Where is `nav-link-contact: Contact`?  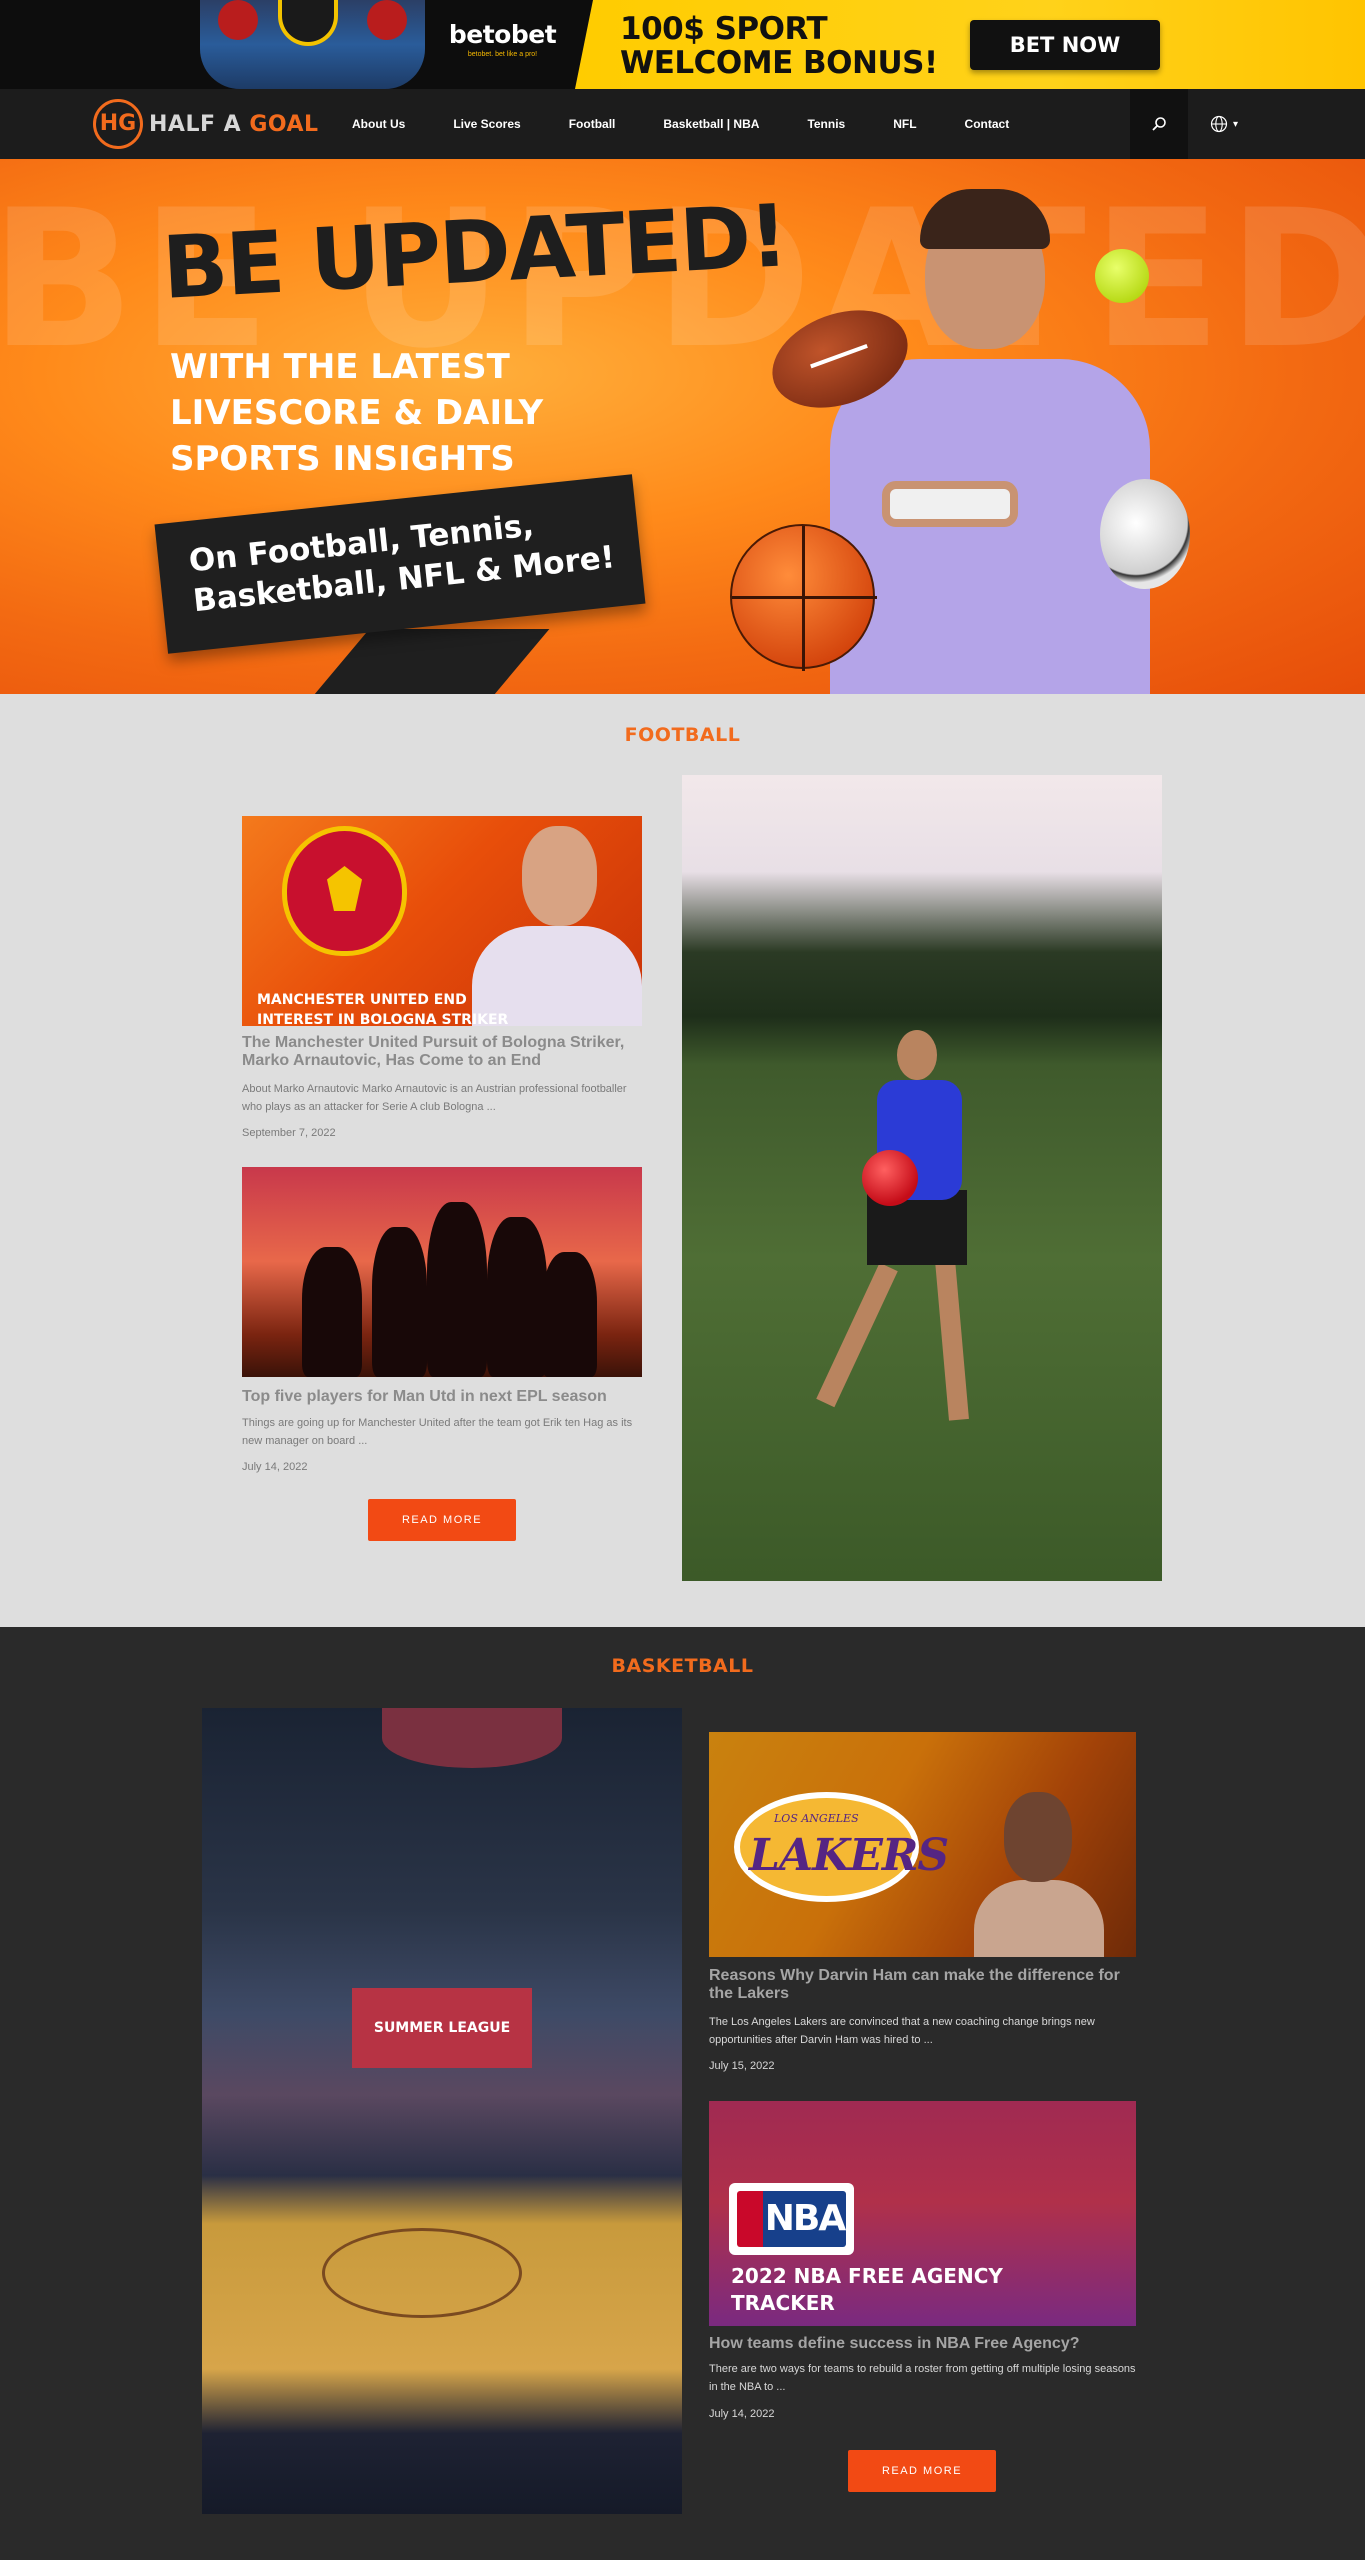 nav-link-contact: Contact is located at coordinates (987, 124).